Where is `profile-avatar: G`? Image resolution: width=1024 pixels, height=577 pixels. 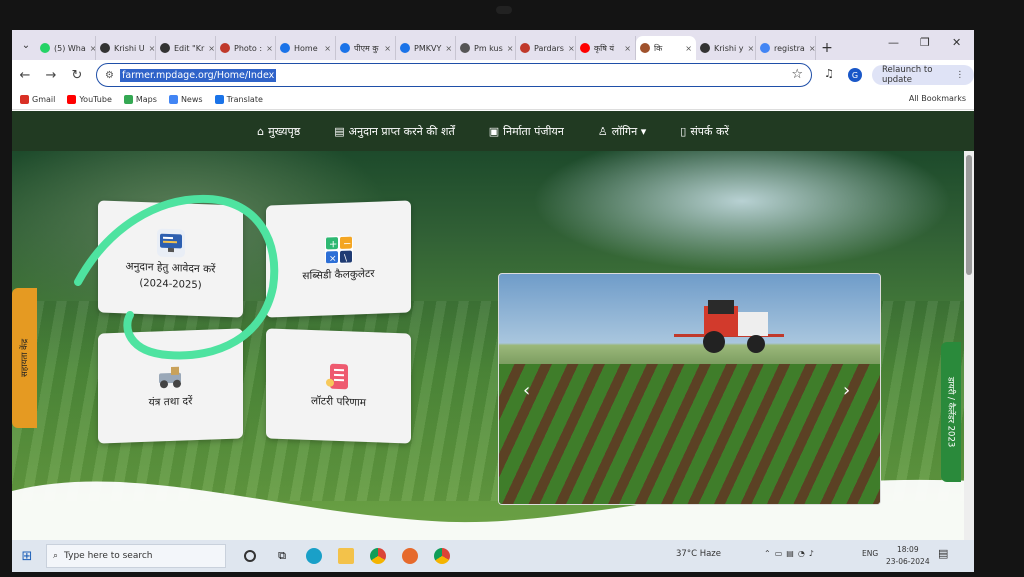
profile-avatar: G is located at coordinates (855, 75).